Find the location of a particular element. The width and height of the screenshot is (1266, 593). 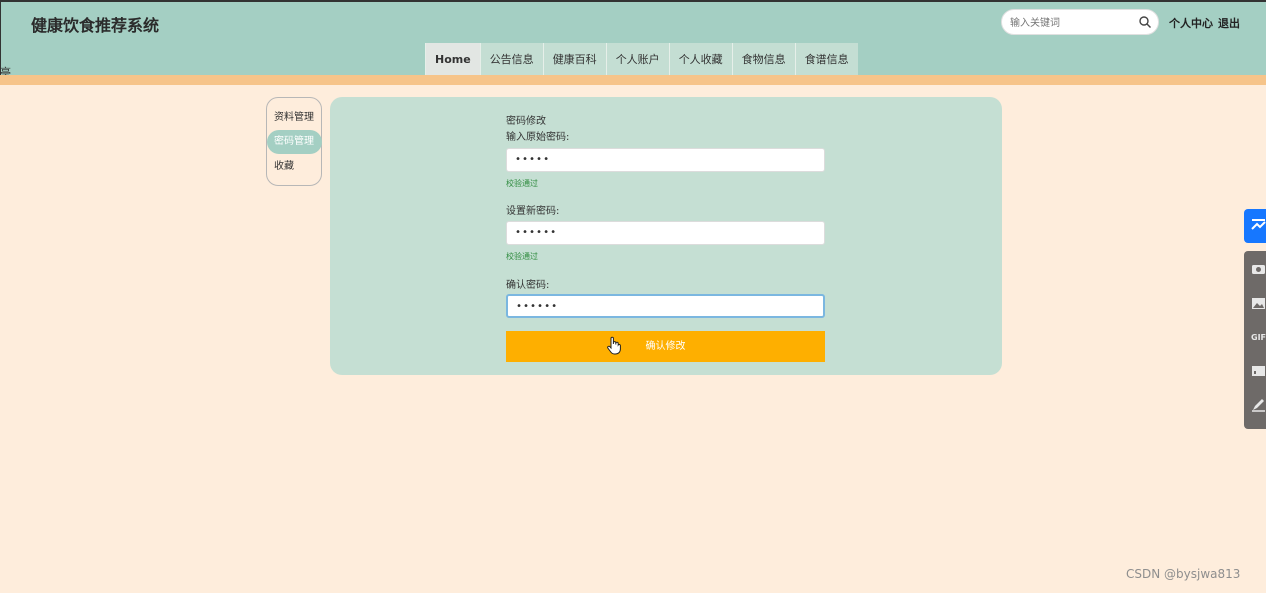

main-nav: Home 公告信息 健康百科 个人账户 个人收藏 食物信息 食谱信息 is located at coordinates (641, 60).